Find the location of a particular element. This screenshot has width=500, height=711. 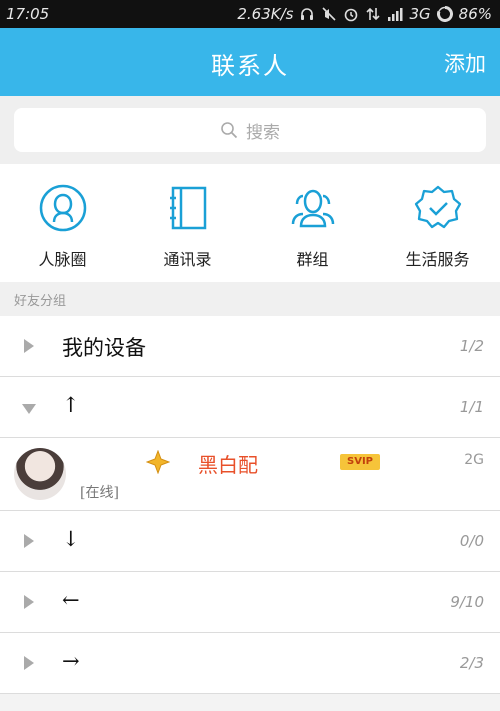

status-time: 17:05 is located at coordinates (28, 14).